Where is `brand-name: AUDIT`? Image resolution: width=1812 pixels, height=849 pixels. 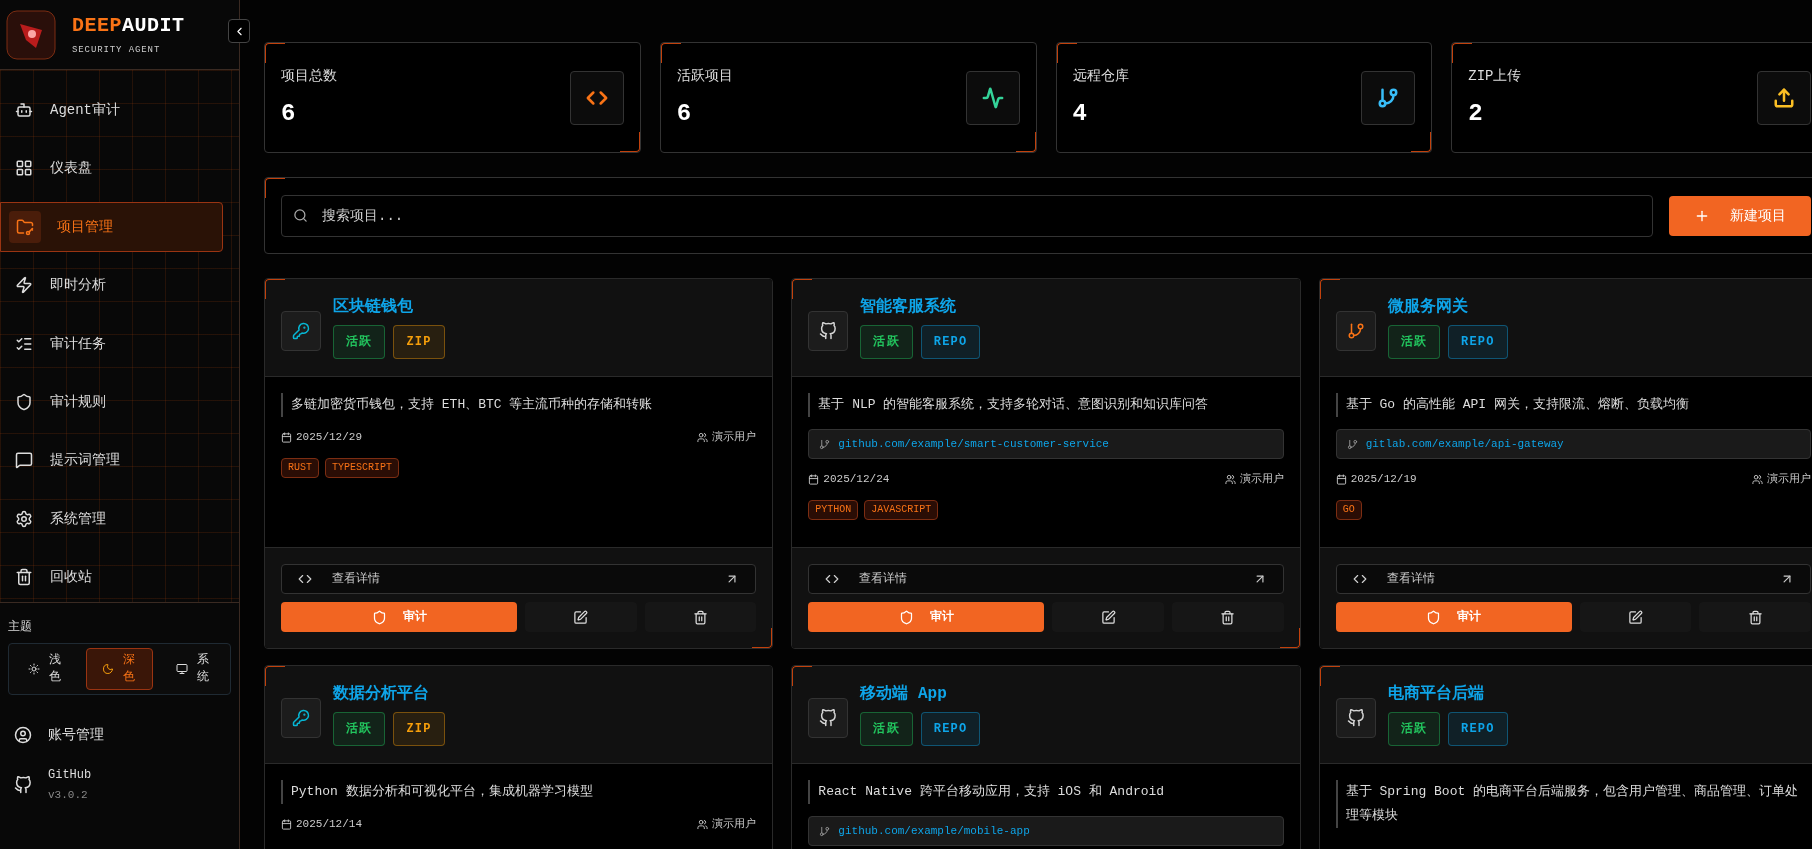
brand-name: AUDIT is located at coordinates (153, 25).